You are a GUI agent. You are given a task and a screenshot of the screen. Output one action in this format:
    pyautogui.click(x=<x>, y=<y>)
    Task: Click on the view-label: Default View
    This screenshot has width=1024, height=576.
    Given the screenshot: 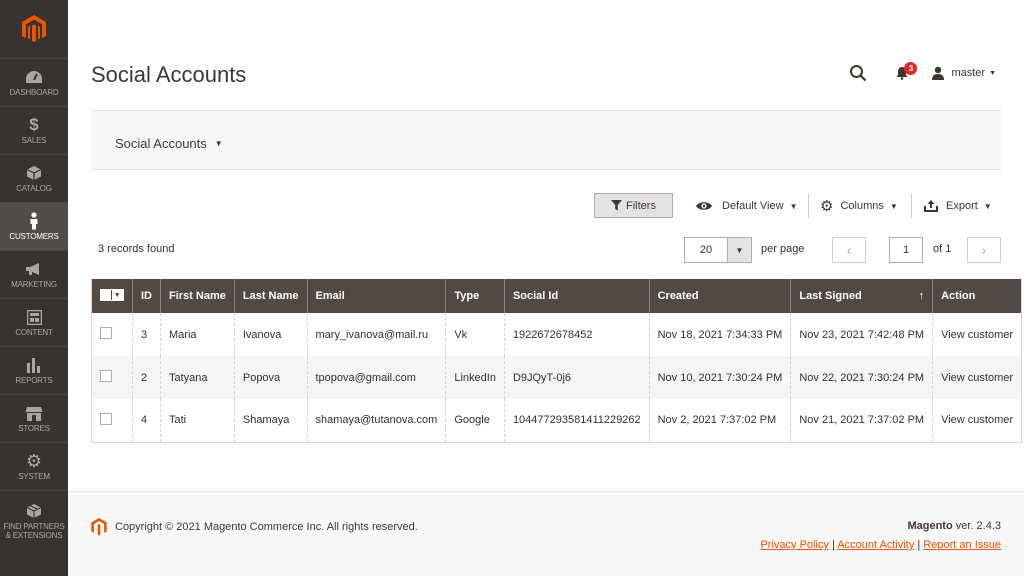 What is the action you would take?
    pyautogui.click(x=753, y=206)
    